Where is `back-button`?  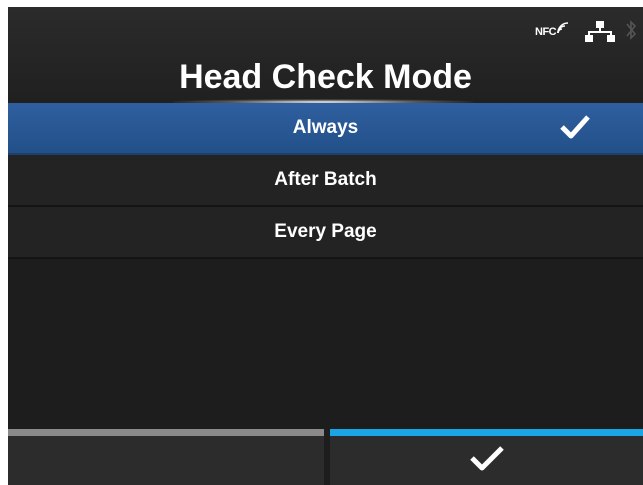
back-button is located at coordinates (166, 457).